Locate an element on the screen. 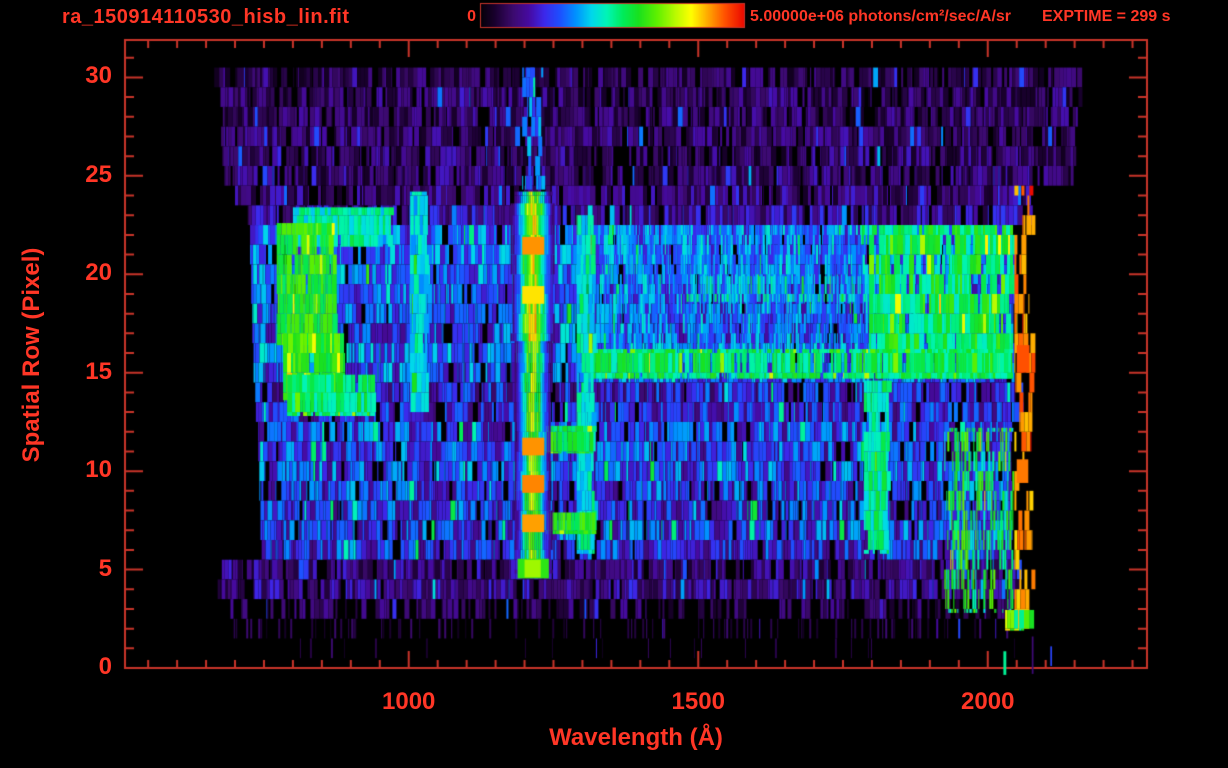 This screenshot has height=768, width=1228. y-axis-title: Spatial Row (Pixel) is located at coordinates (31, 355).